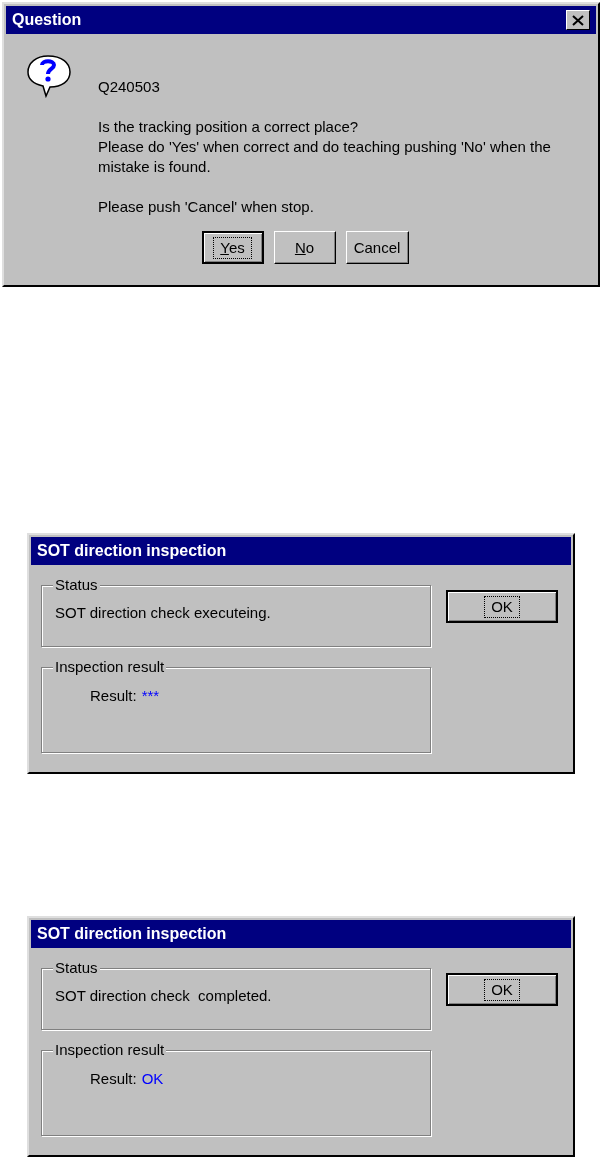 The image size is (602, 1158). What do you see at coordinates (304, 247) in the screenshot?
I see `dialog-button: No` at bounding box center [304, 247].